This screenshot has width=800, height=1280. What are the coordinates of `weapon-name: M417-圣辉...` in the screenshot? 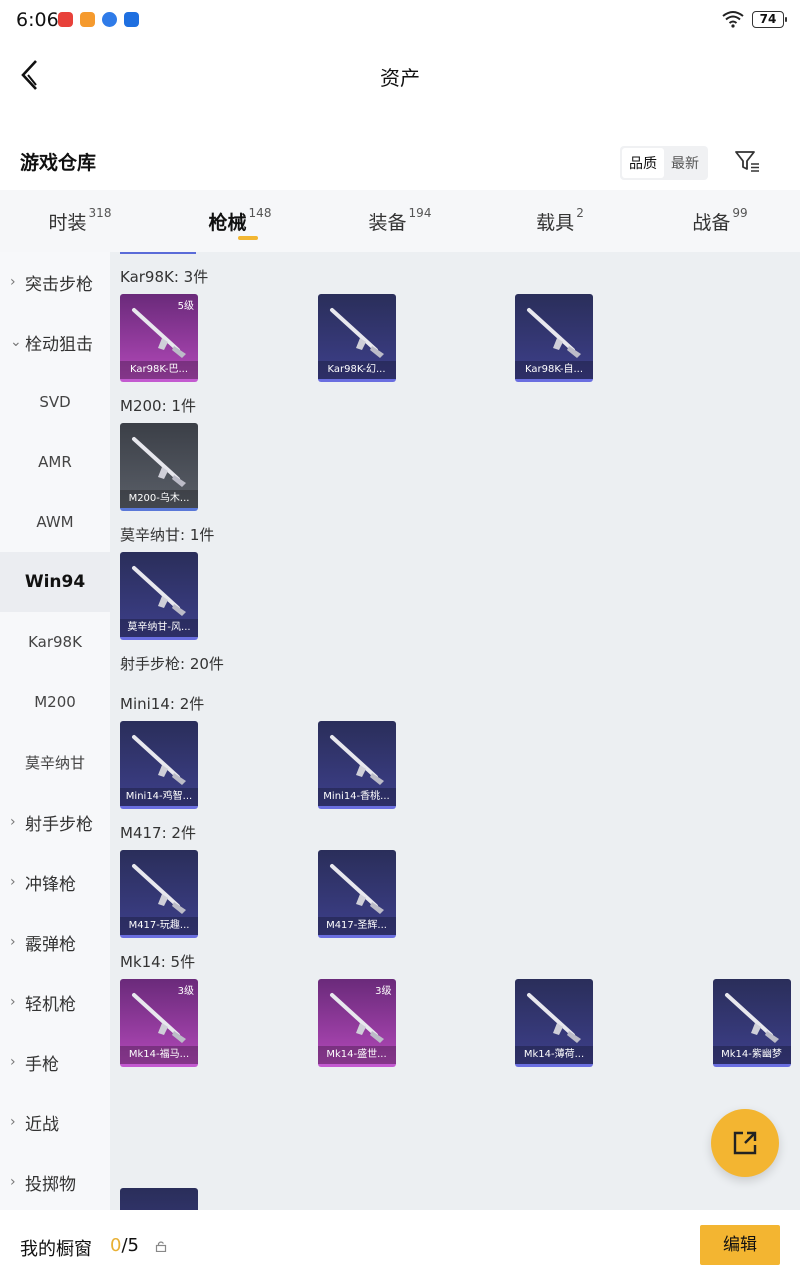 It's located at (356, 926).